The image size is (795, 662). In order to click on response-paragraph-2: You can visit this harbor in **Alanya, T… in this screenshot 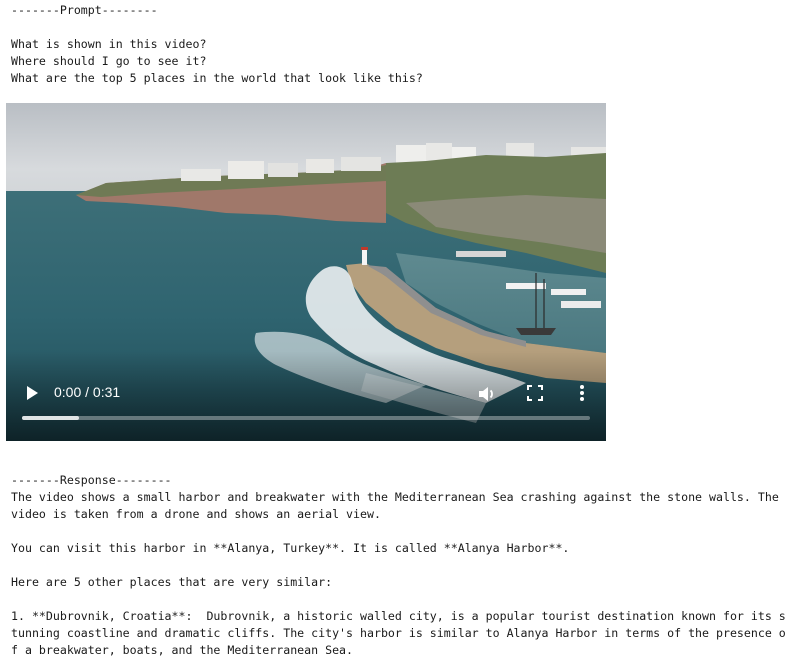, I will do `click(290, 548)`.